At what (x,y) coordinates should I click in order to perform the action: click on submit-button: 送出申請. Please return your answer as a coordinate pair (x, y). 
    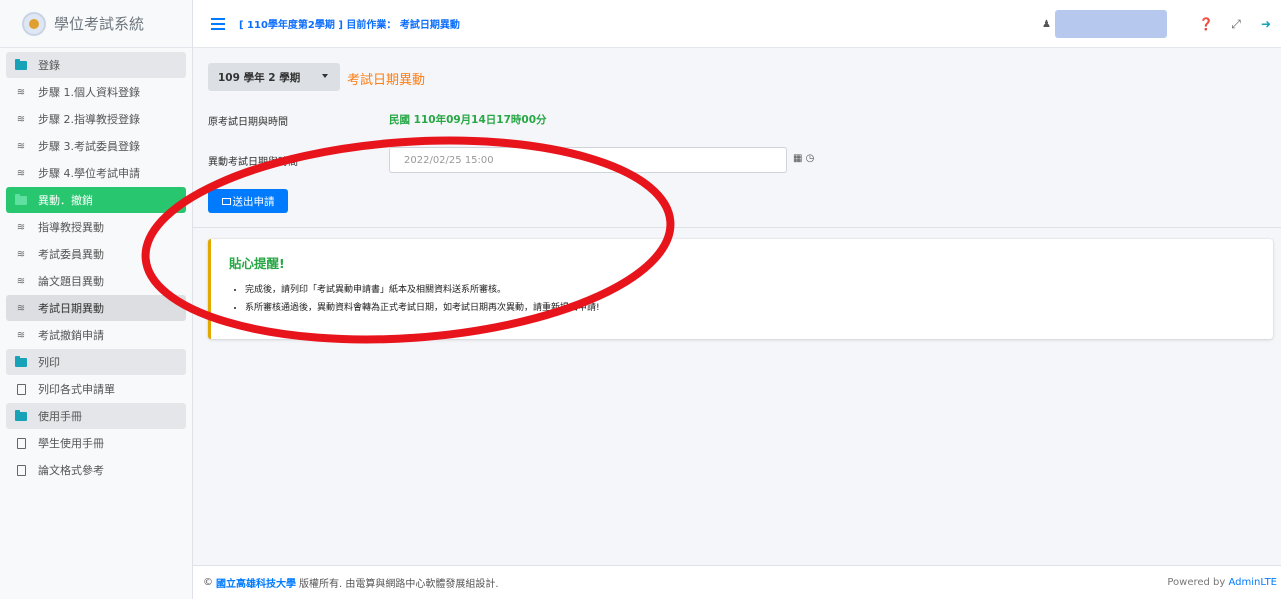
    Looking at the image, I should click on (248, 201).